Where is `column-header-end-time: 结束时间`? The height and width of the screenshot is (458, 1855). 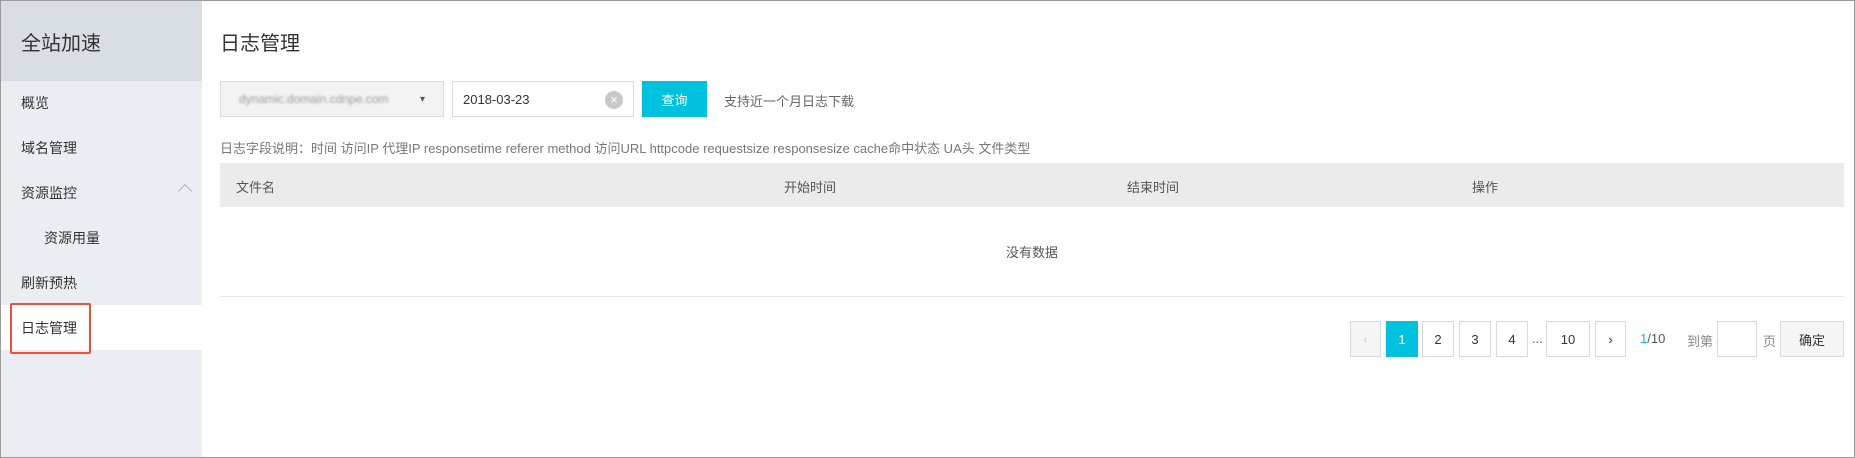
column-header-end-time: 结束时间 is located at coordinates (1153, 187).